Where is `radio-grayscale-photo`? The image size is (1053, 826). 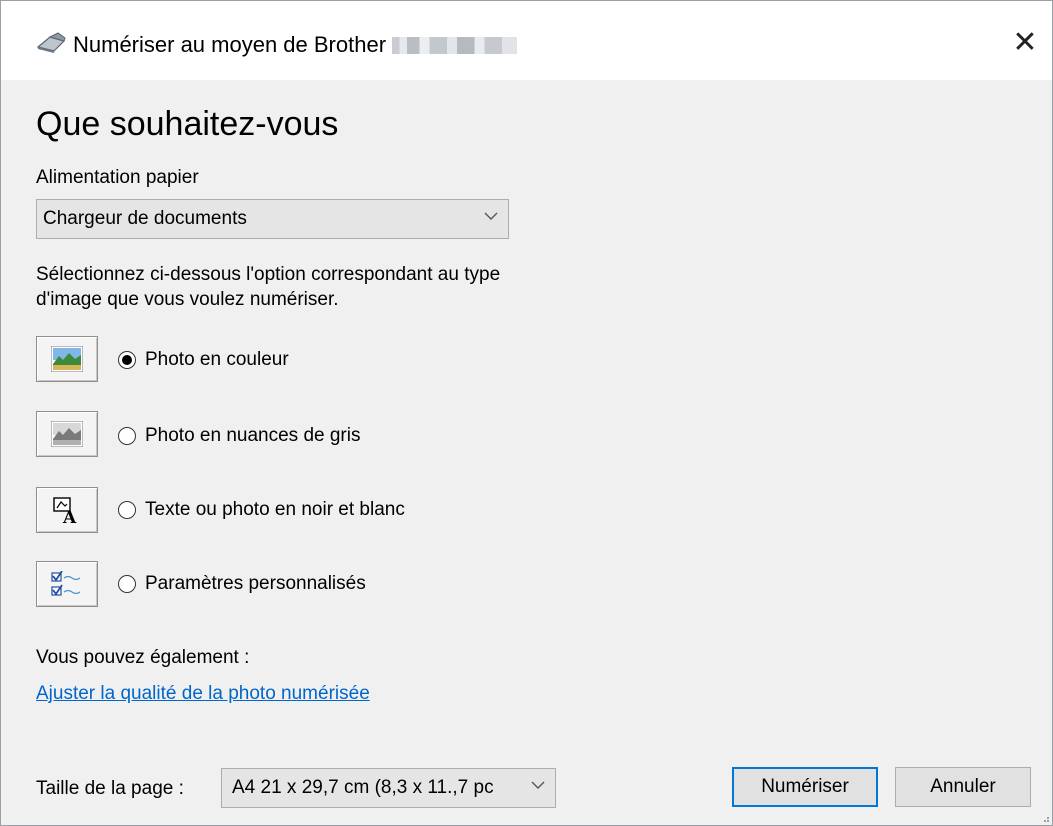 radio-grayscale-photo is located at coordinates (127, 436).